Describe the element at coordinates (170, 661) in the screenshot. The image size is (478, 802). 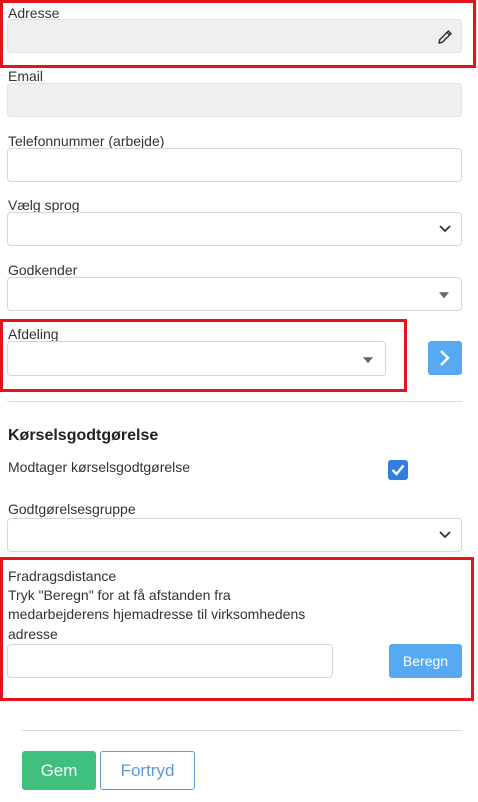
I see `deduction-input` at that location.